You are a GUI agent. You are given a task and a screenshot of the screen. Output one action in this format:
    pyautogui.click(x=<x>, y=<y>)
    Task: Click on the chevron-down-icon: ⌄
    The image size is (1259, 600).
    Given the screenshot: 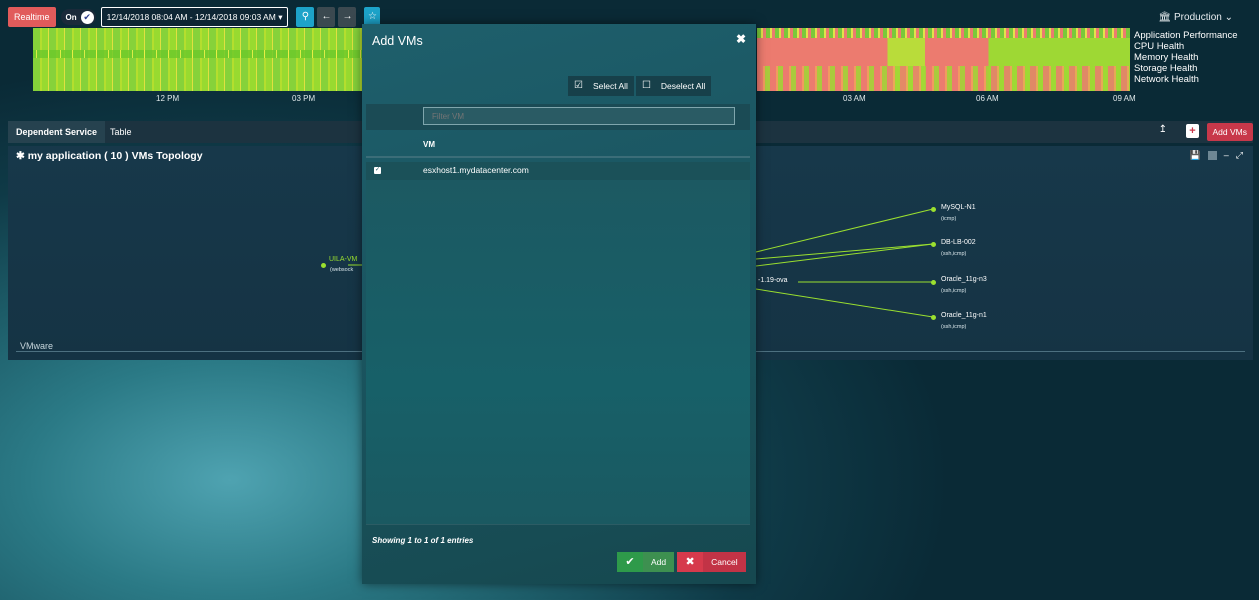 What is the action you would take?
    pyautogui.click(x=1228, y=17)
    